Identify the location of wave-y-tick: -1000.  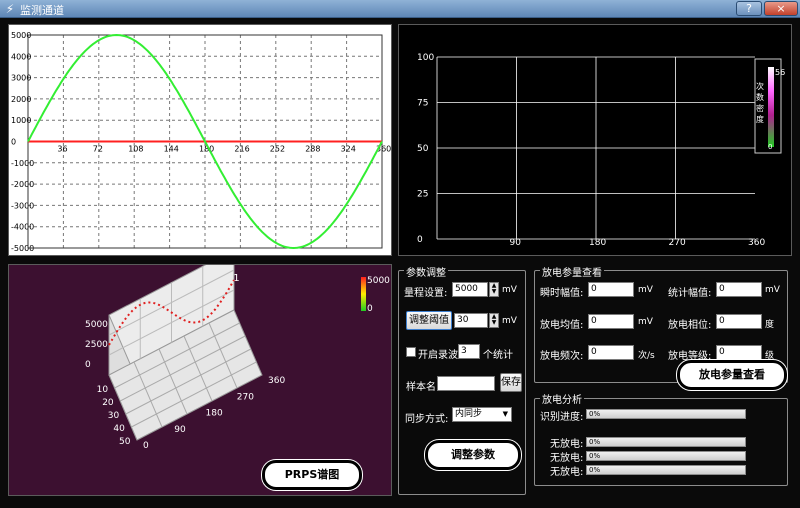
(22, 163).